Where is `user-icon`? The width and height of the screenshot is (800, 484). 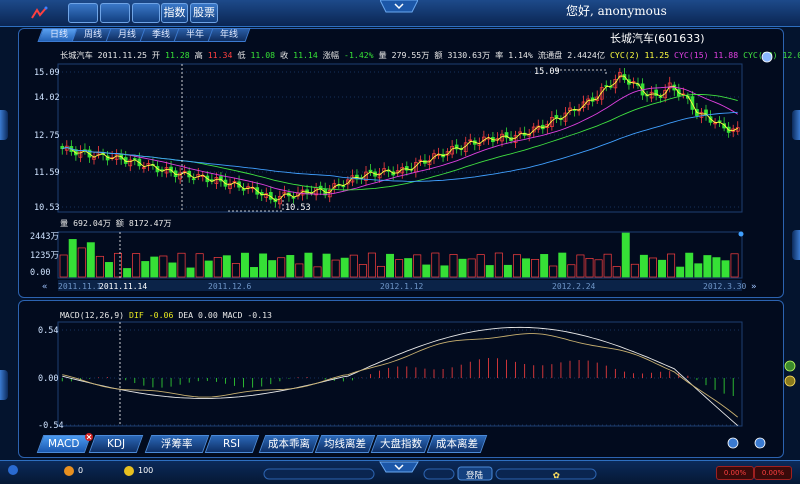
user-icon is located at coordinates (13, 470).